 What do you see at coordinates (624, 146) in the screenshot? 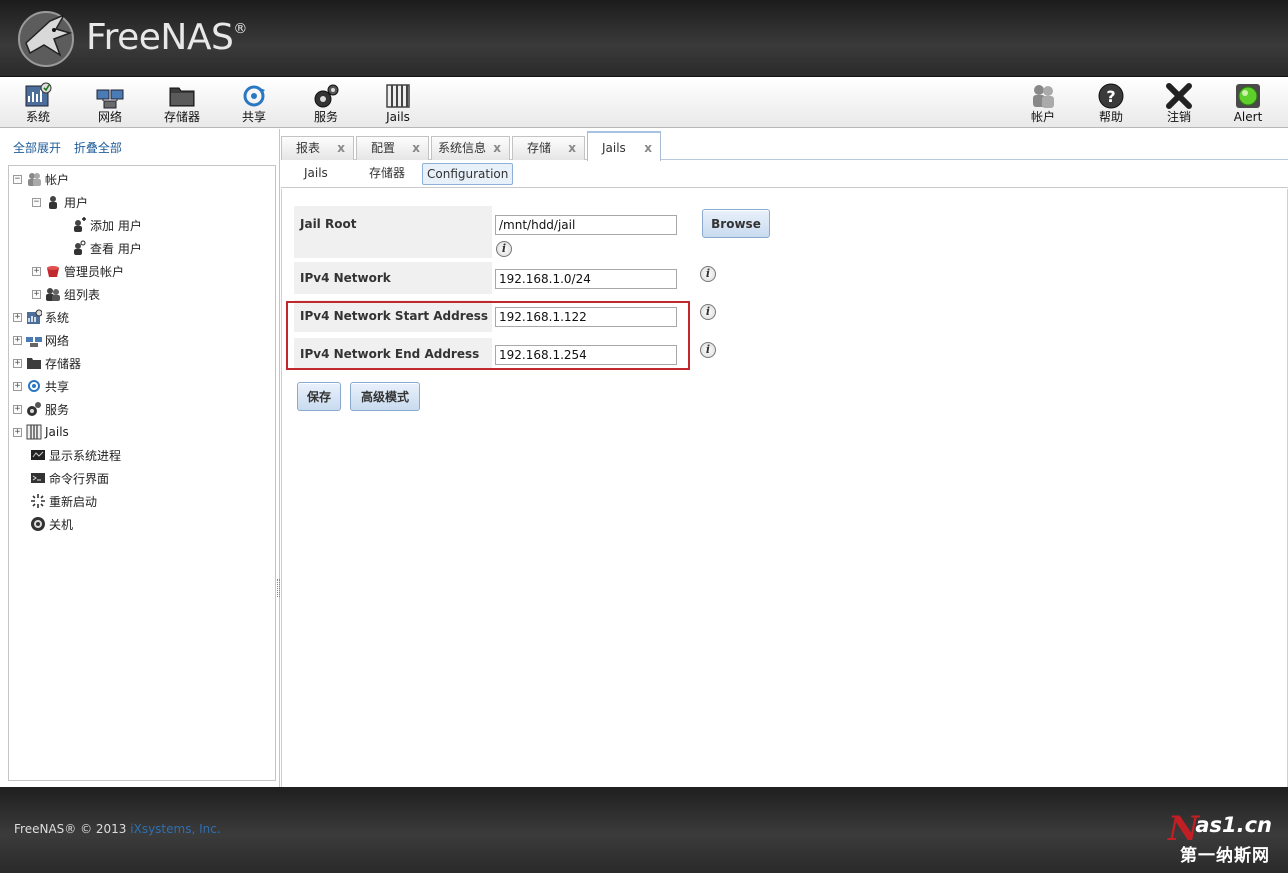
I see `tab-jails: Jails x` at bounding box center [624, 146].